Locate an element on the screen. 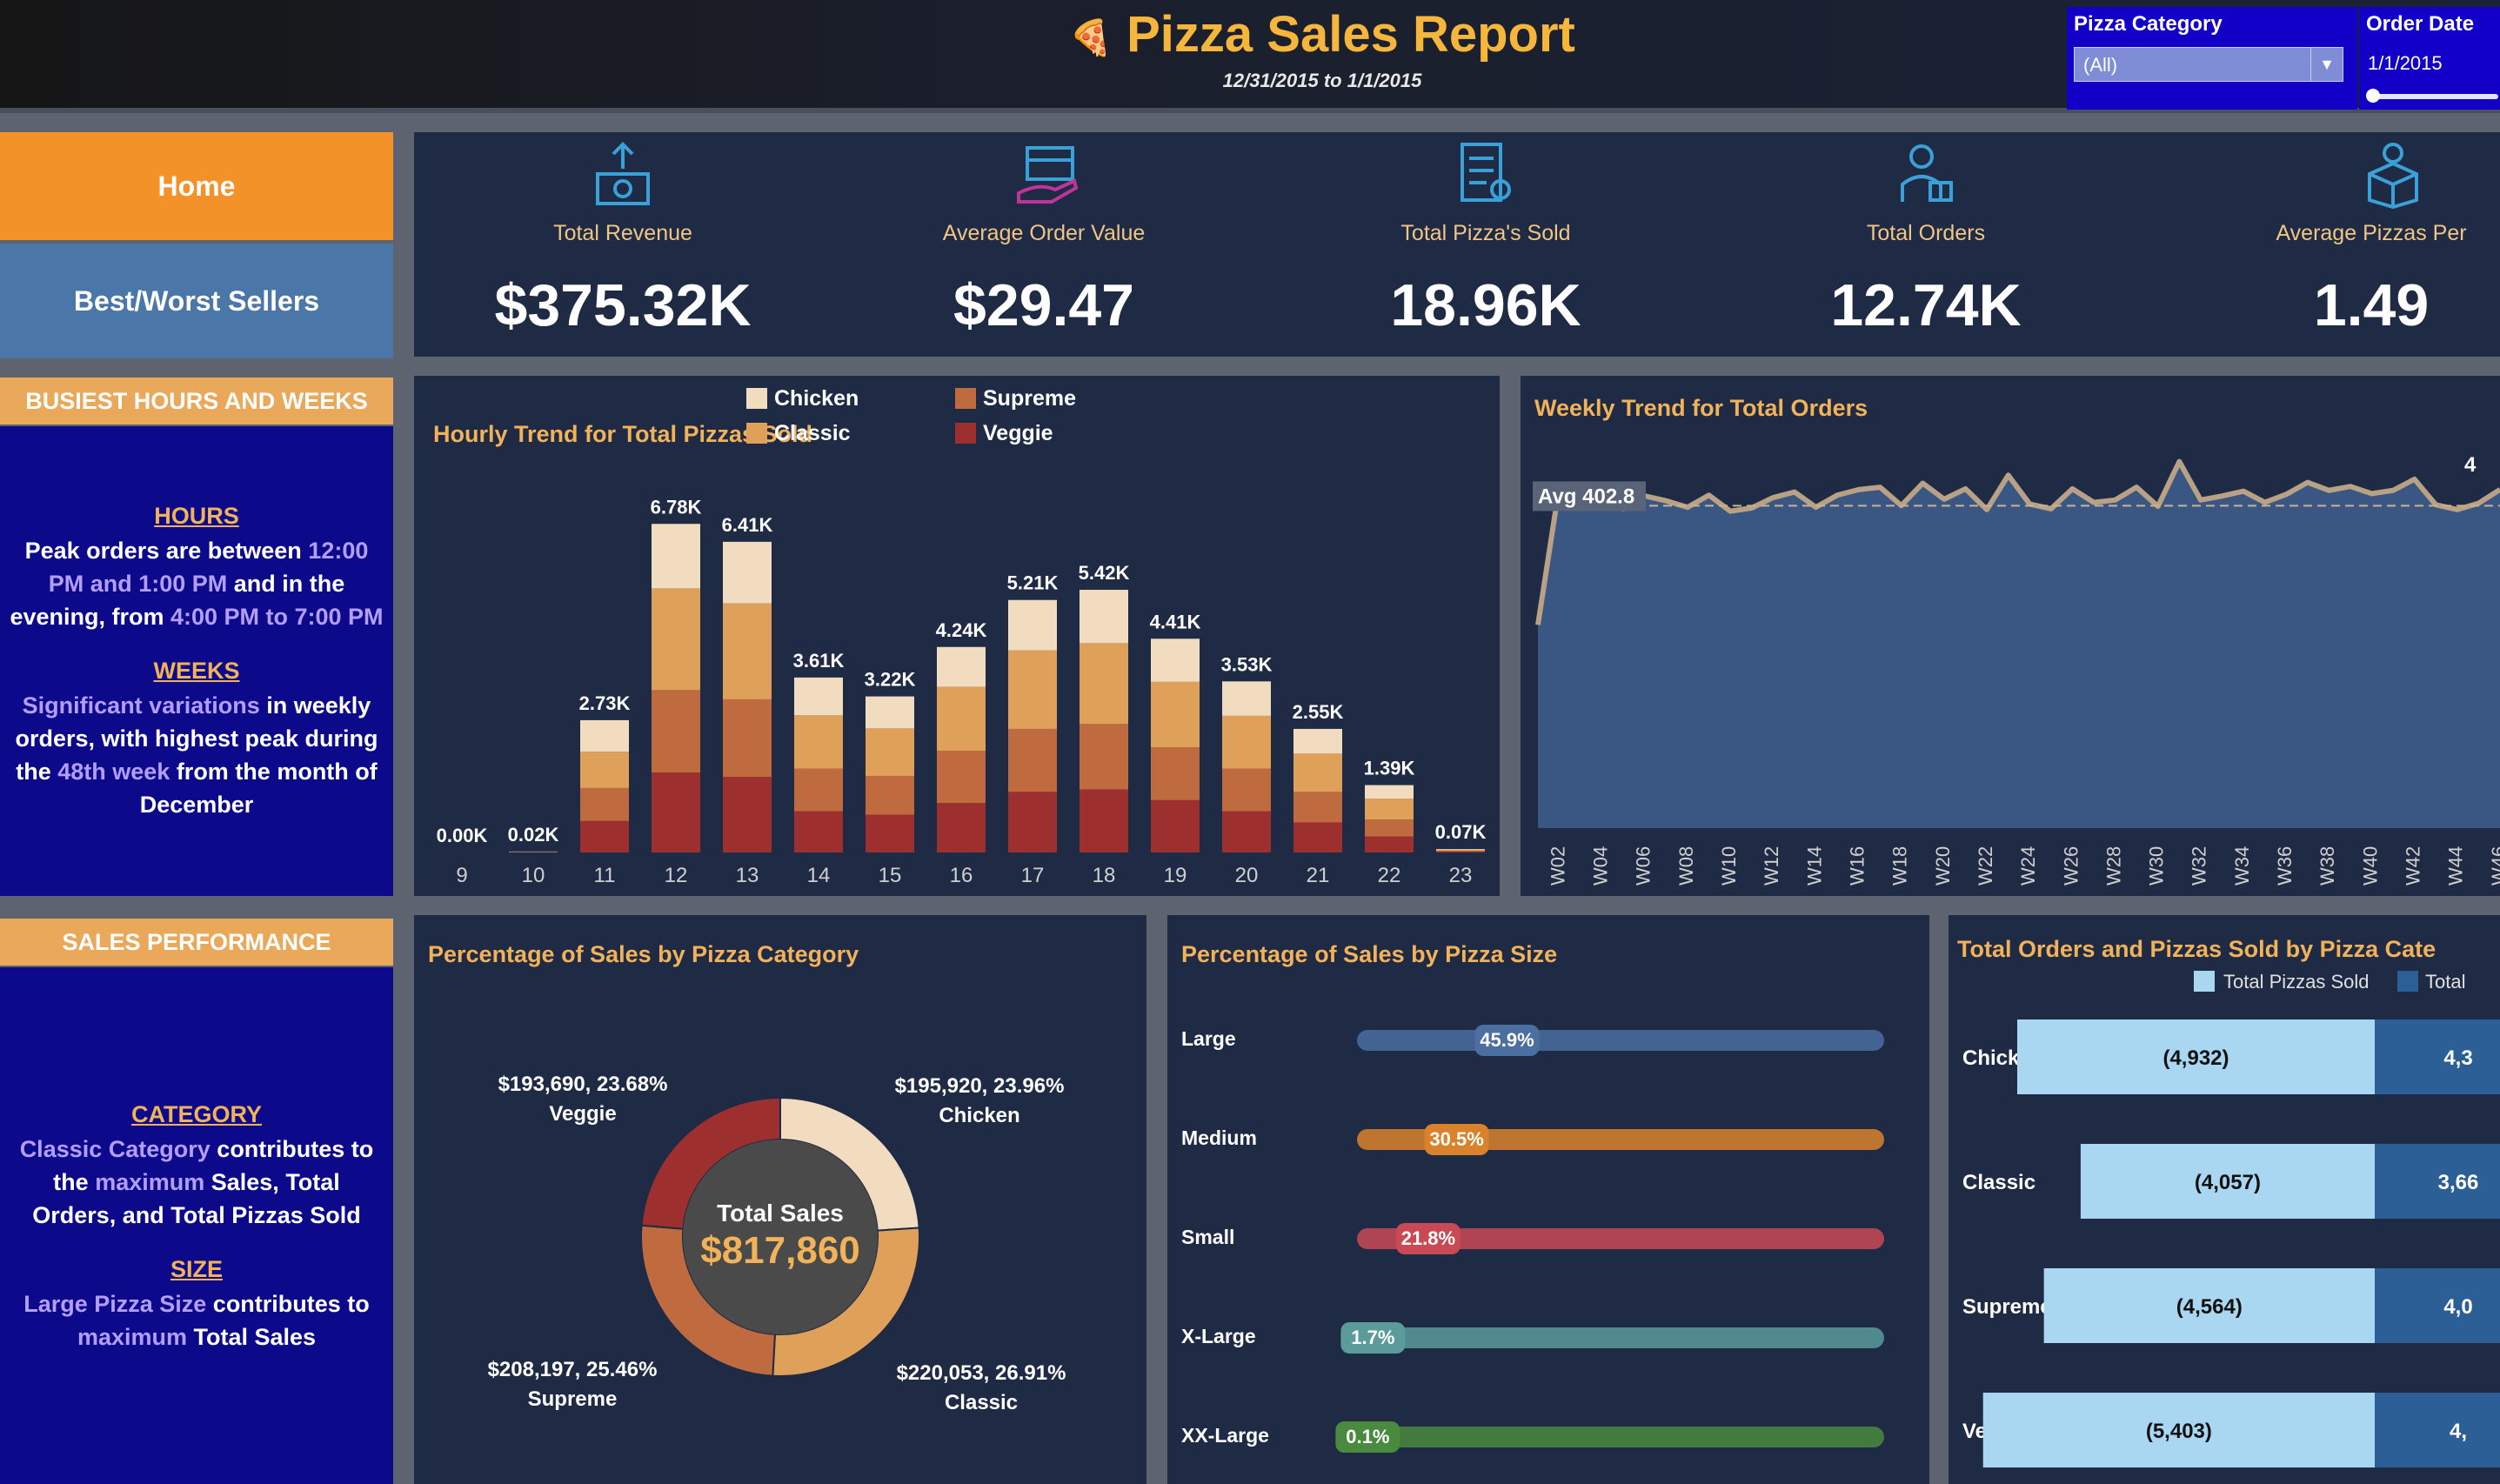  x-tick-label: W44 is located at coordinates (2456, 866).